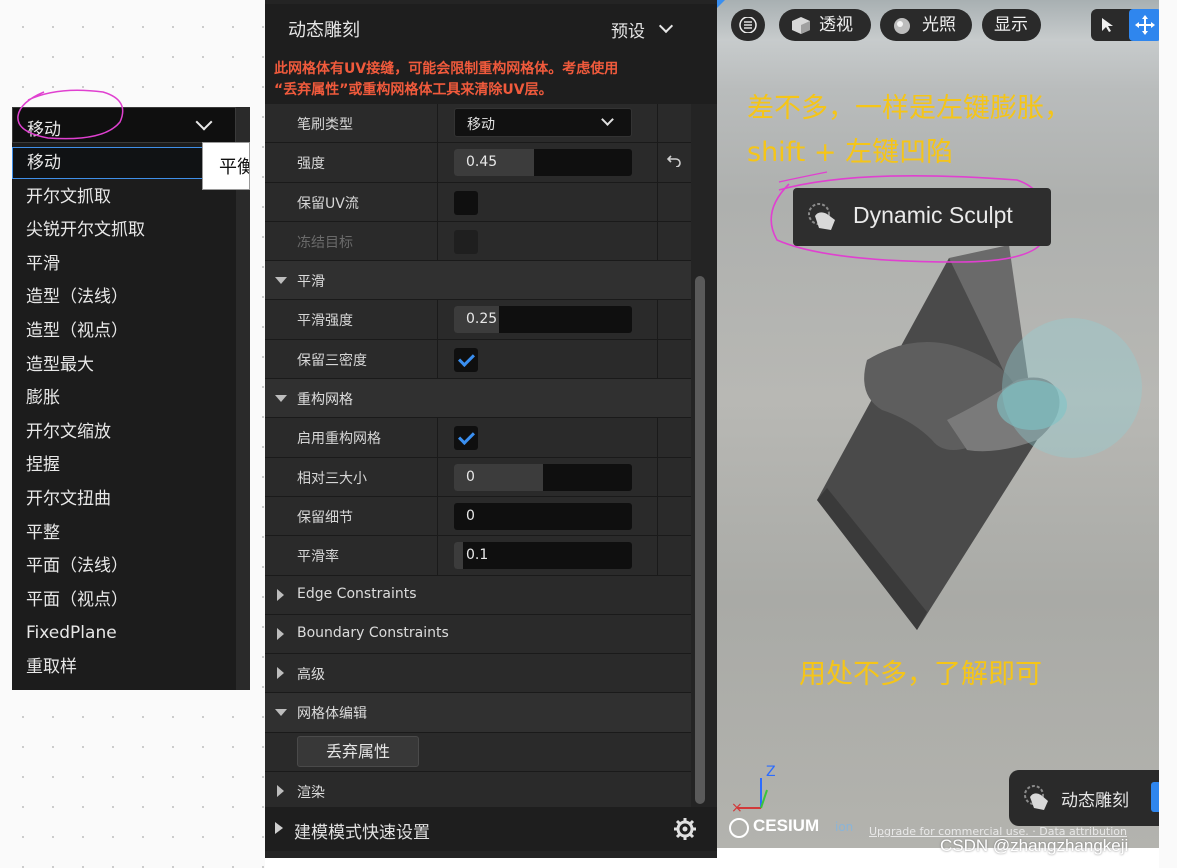  What do you see at coordinates (124, 601) in the screenshot?
I see `dropdown-item: 平面（视点）` at bounding box center [124, 601].